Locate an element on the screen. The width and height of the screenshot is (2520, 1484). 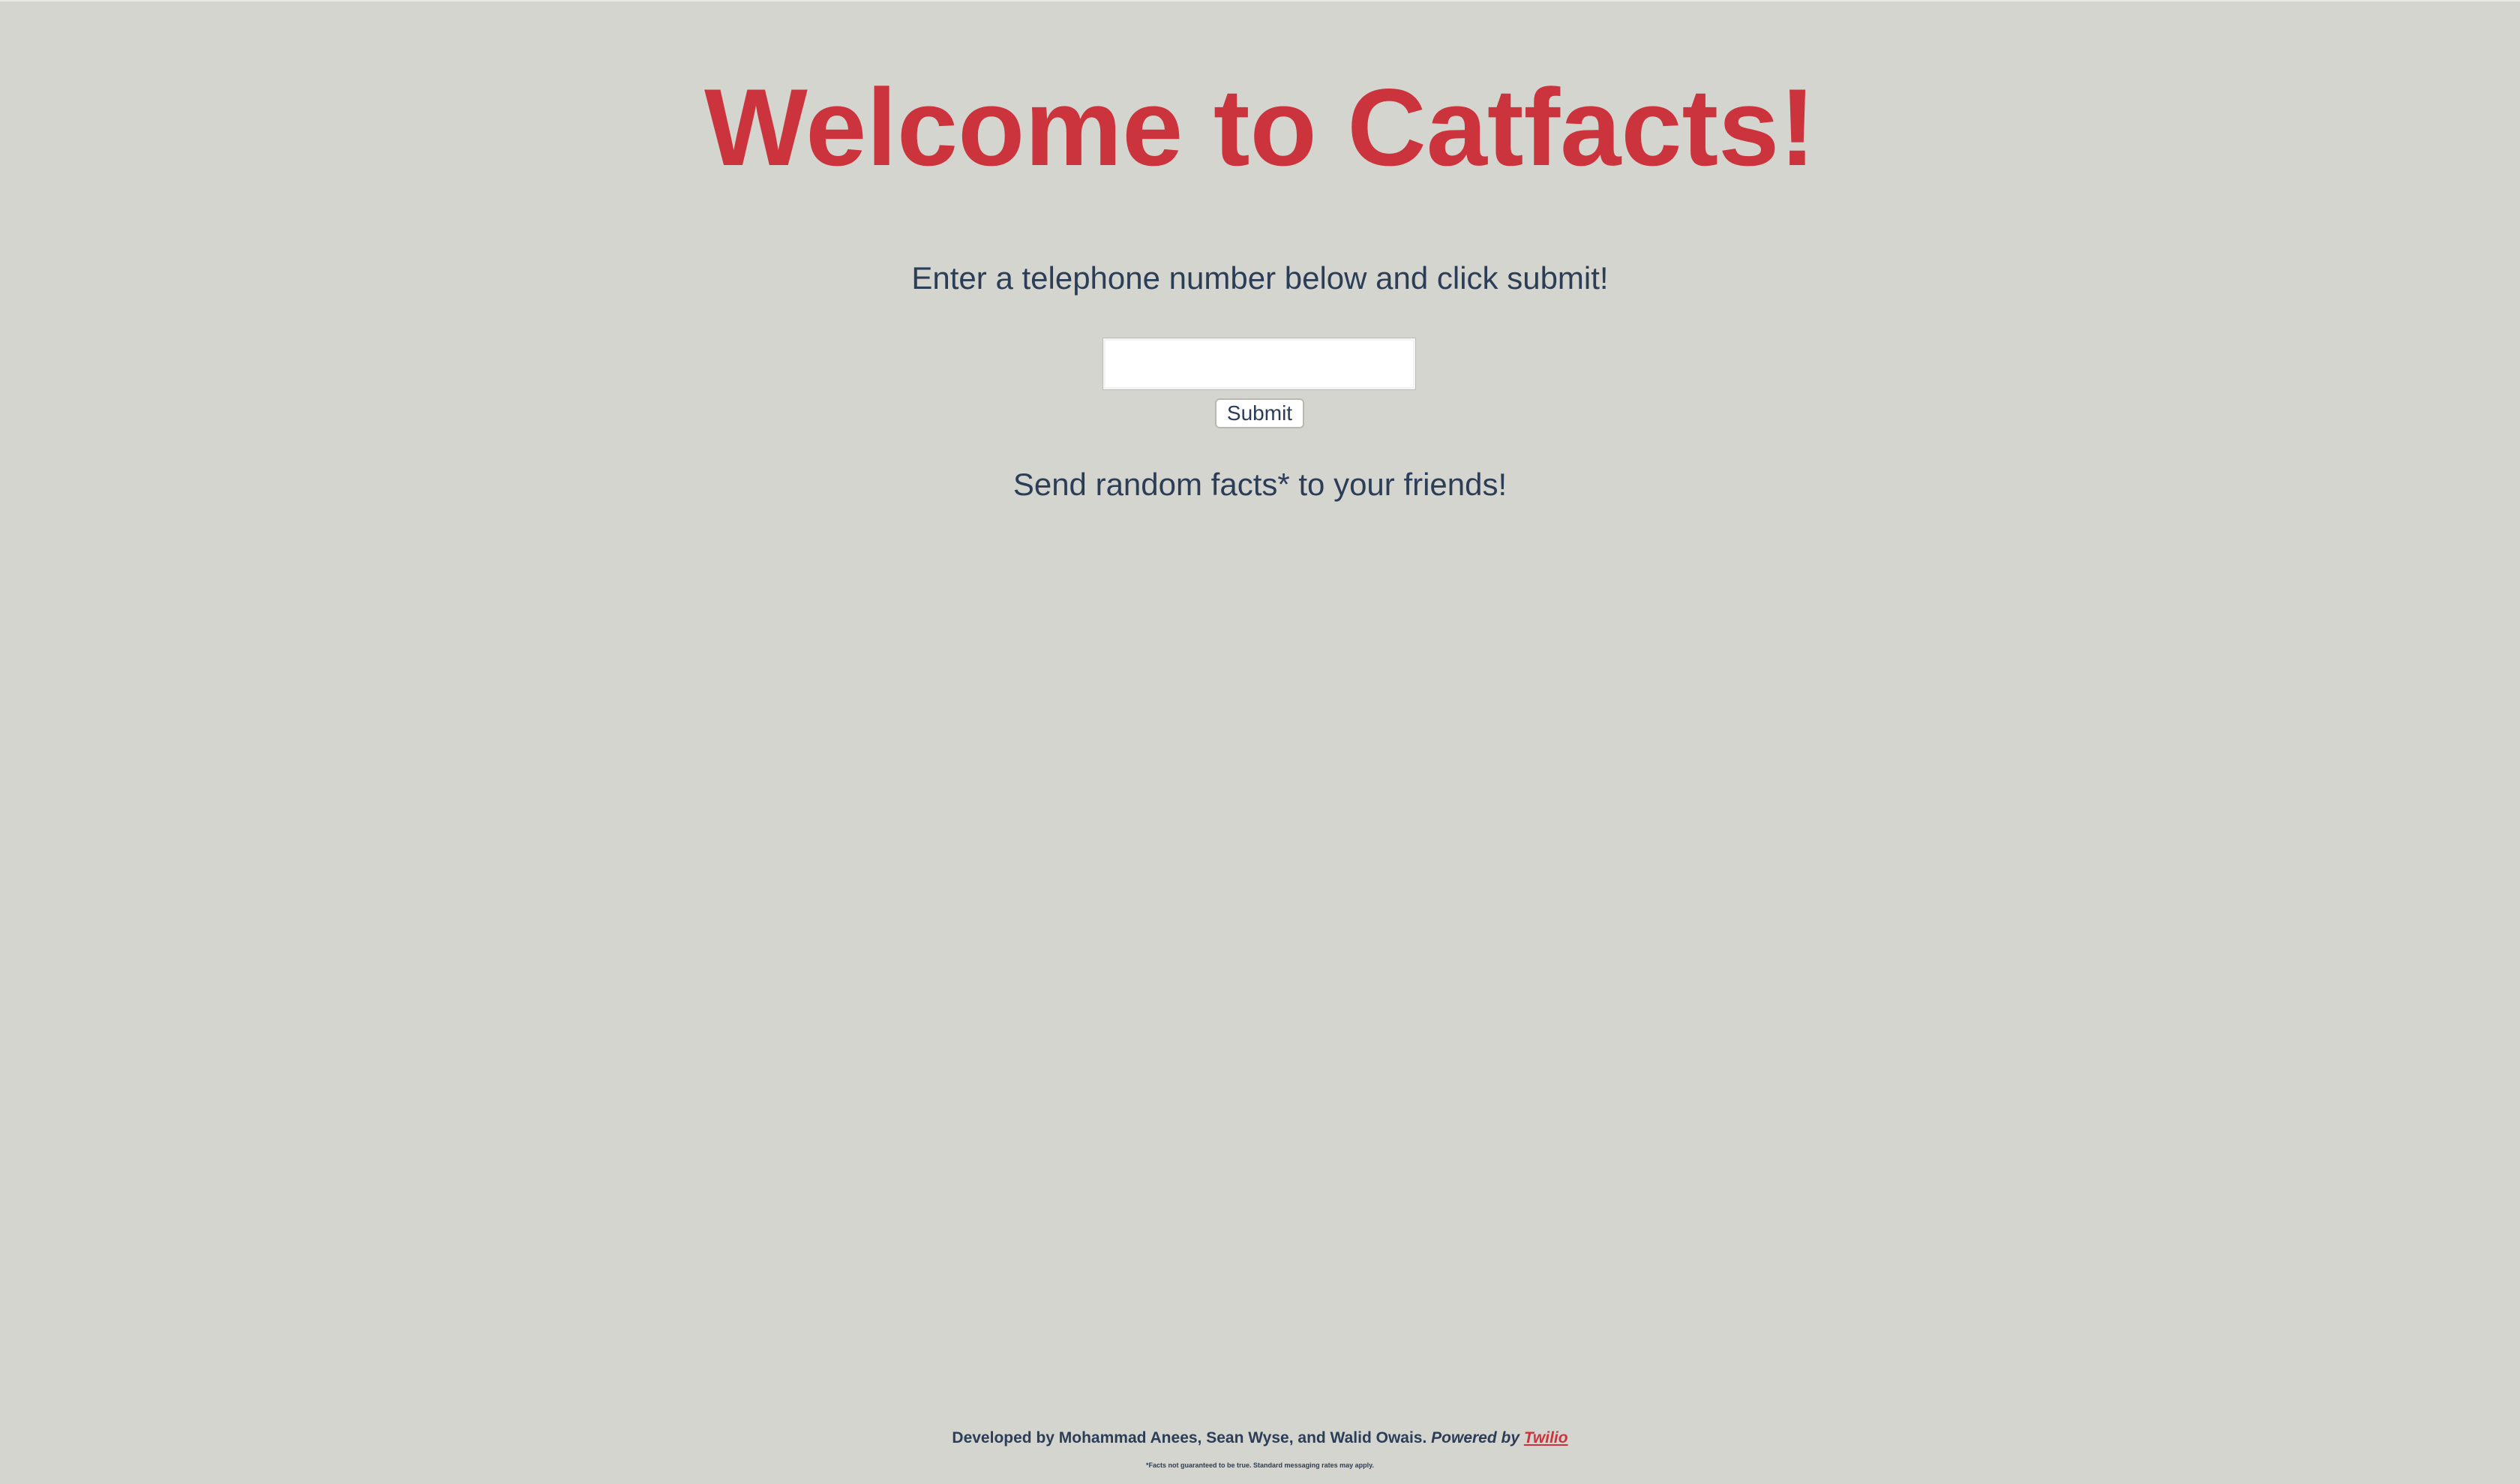
phone-number-input is located at coordinates (1259, 364).